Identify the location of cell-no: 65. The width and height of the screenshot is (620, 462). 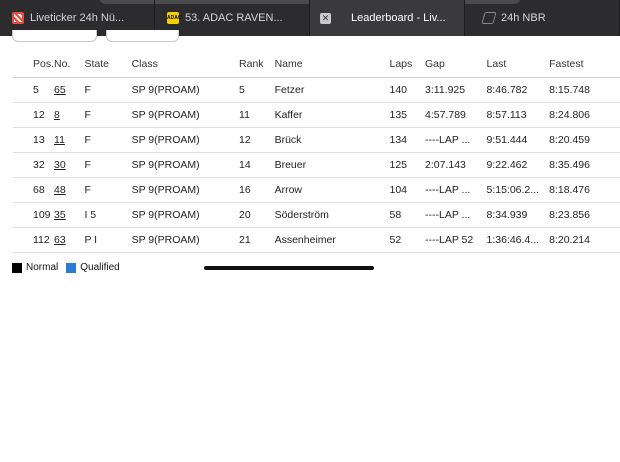
(69, 90).